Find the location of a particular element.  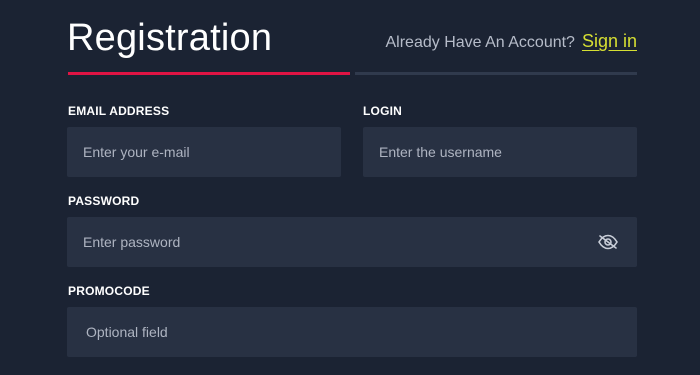

email-field is located at coordinates (204, 152).